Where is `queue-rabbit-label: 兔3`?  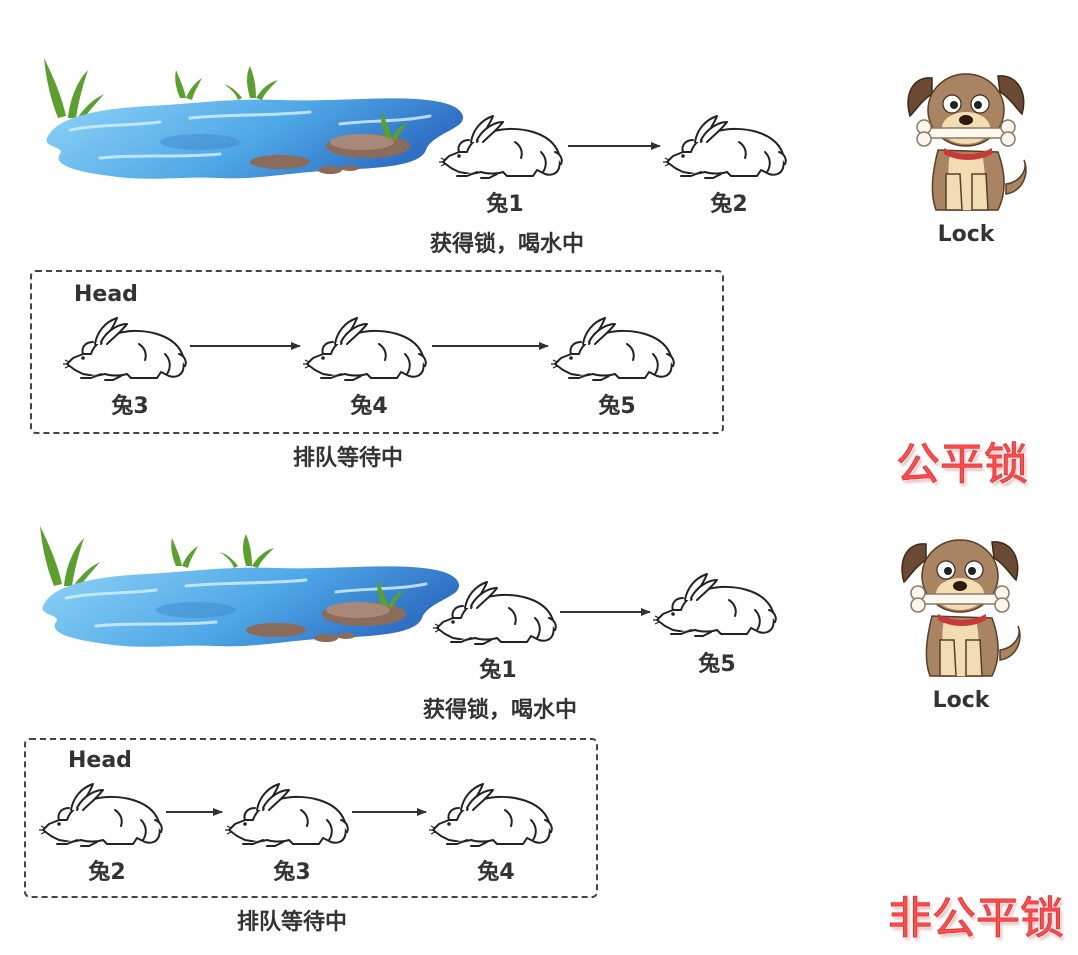 queue-rabbit-label: 兔3 is located at coordinates (292, 872).